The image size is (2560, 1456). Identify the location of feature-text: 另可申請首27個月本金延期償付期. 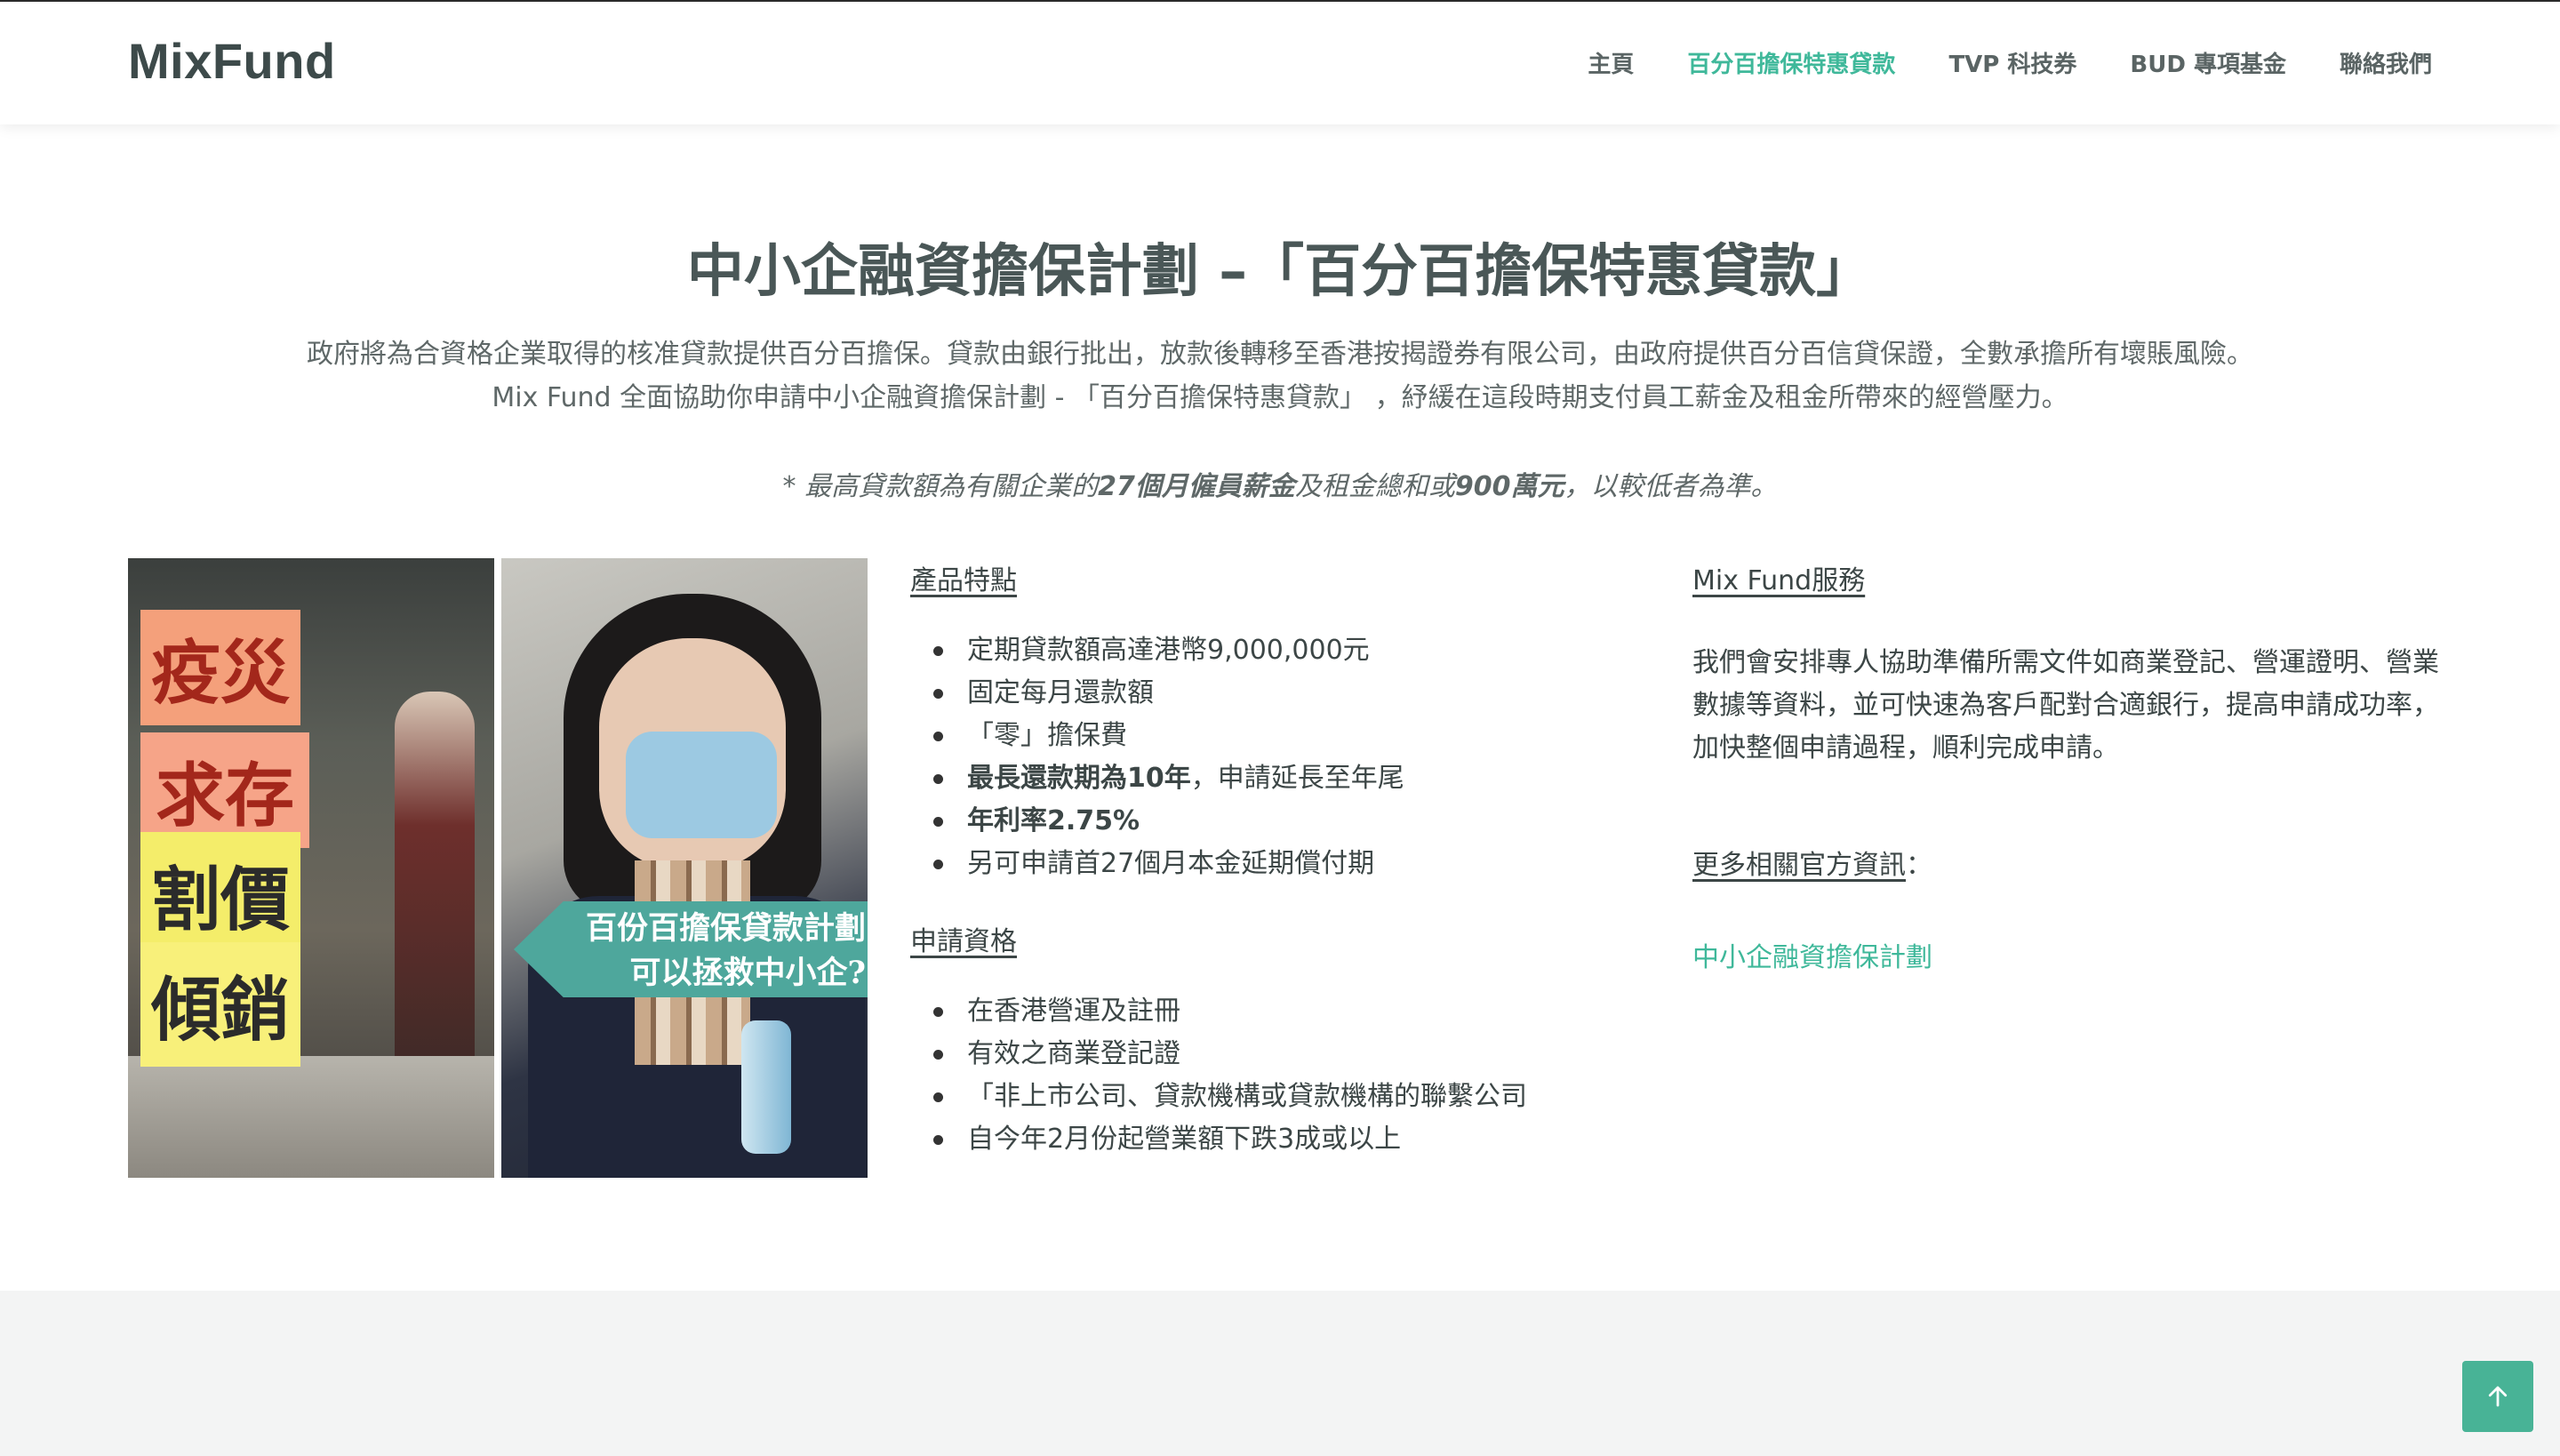
(1171, 863).